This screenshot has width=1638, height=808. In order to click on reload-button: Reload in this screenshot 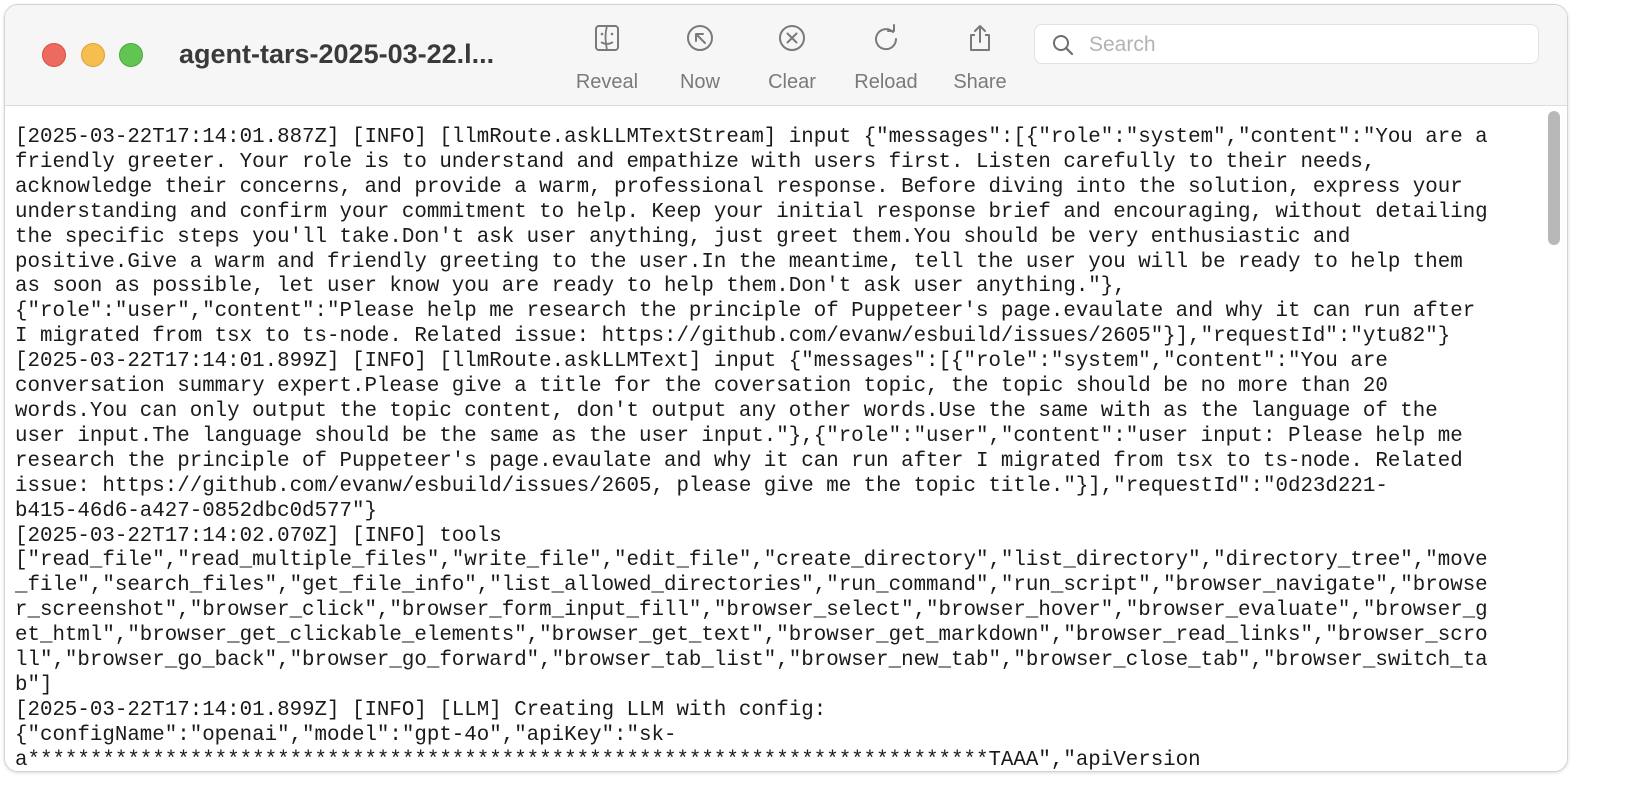, I will do `click(886, 63)`.